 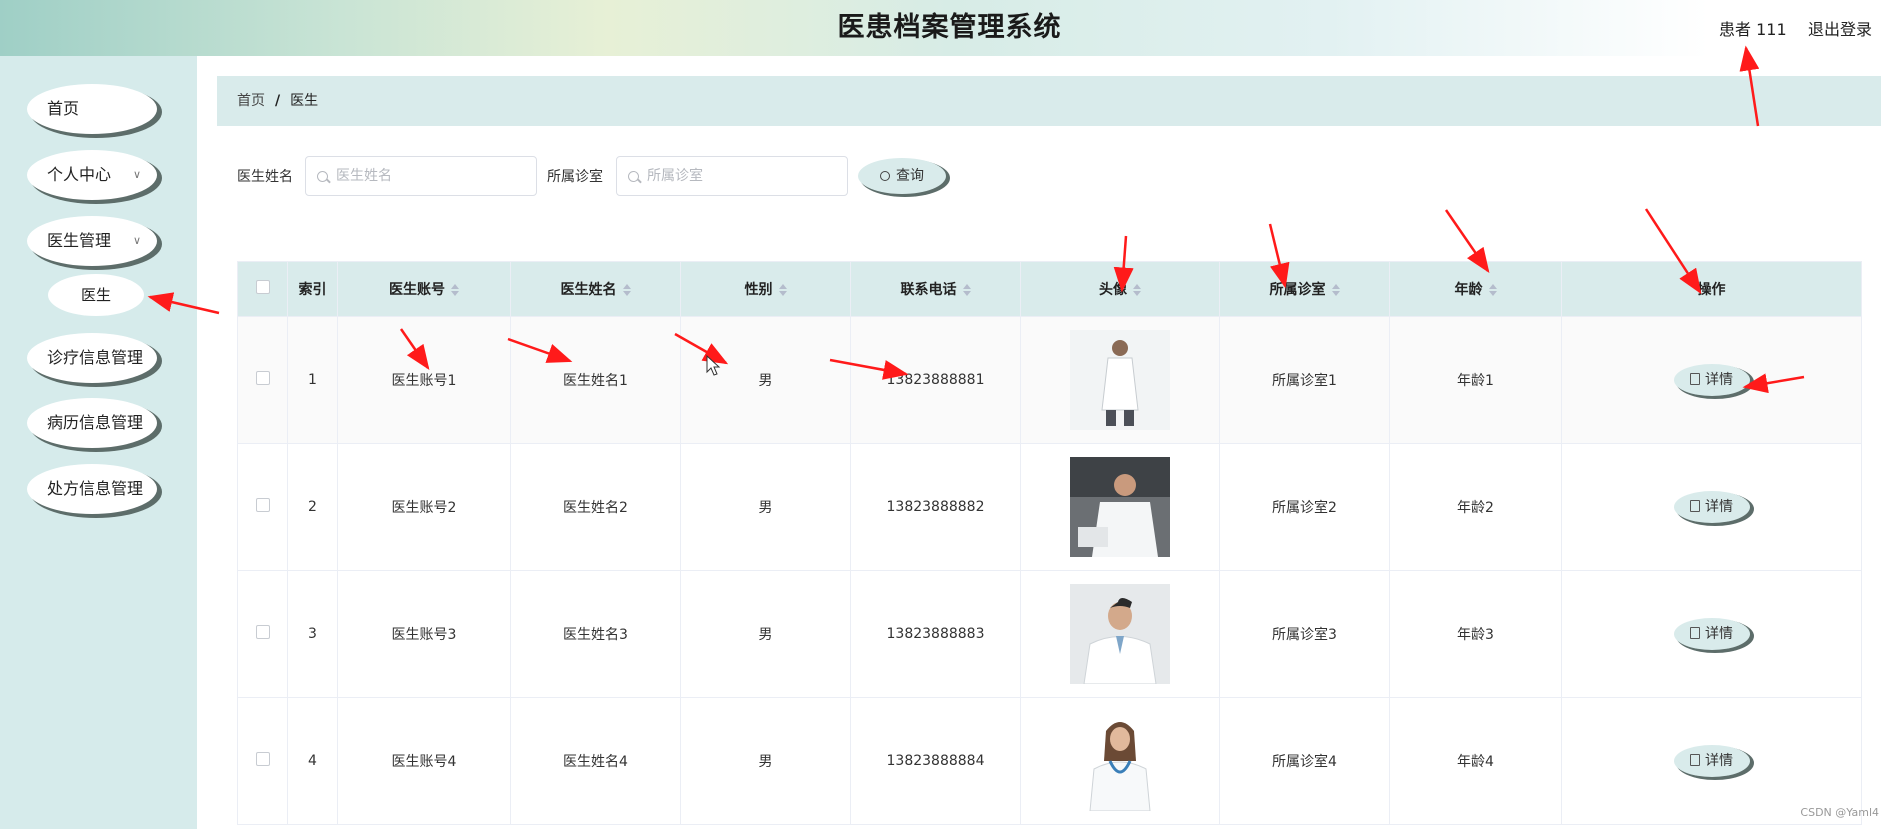 I want to click on sidebar-item-prescriptions: 处方信息管理, so click(x=92, y=489).